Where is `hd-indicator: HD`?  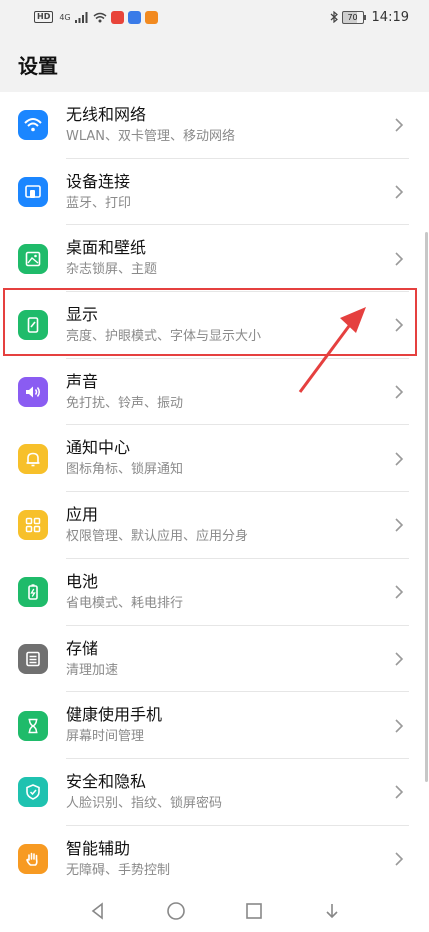
hd-indicator: HD is located at coordinates (44, 17).